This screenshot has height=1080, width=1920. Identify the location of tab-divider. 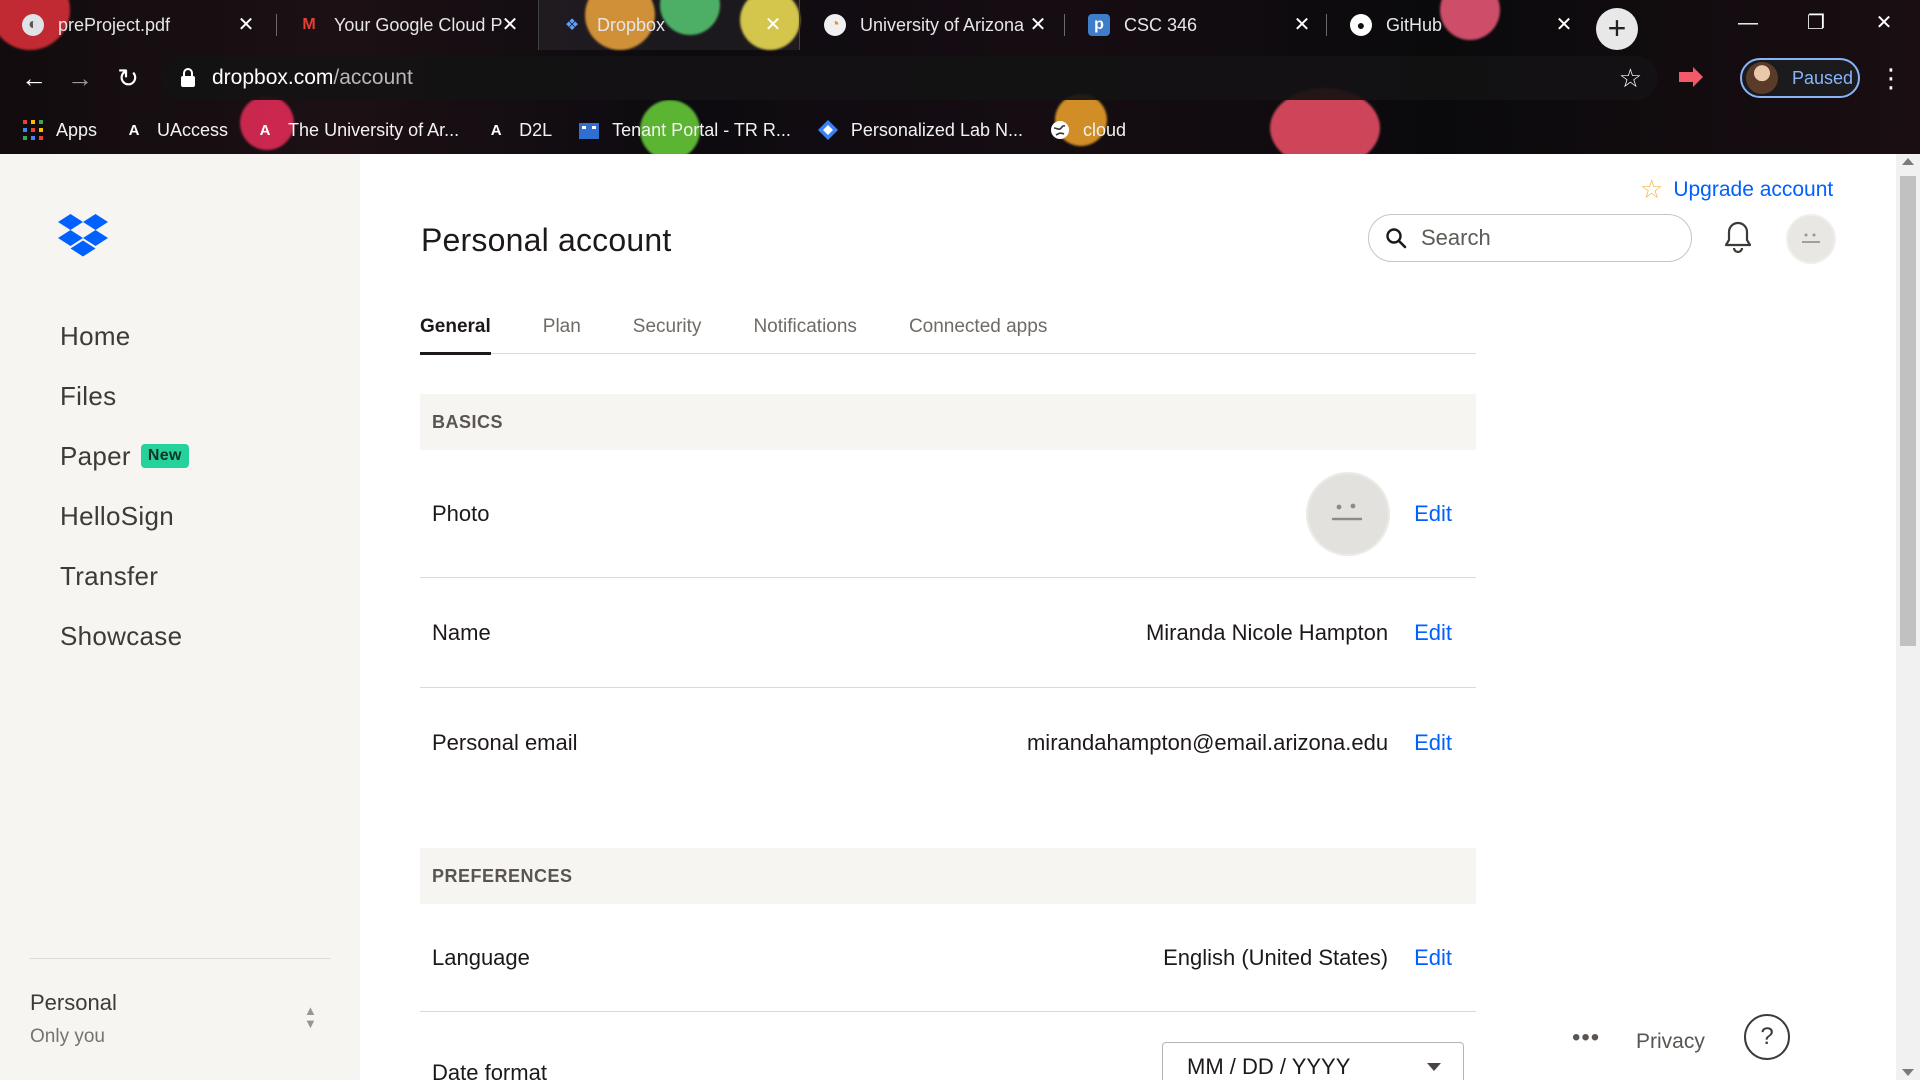
(1326, 25).